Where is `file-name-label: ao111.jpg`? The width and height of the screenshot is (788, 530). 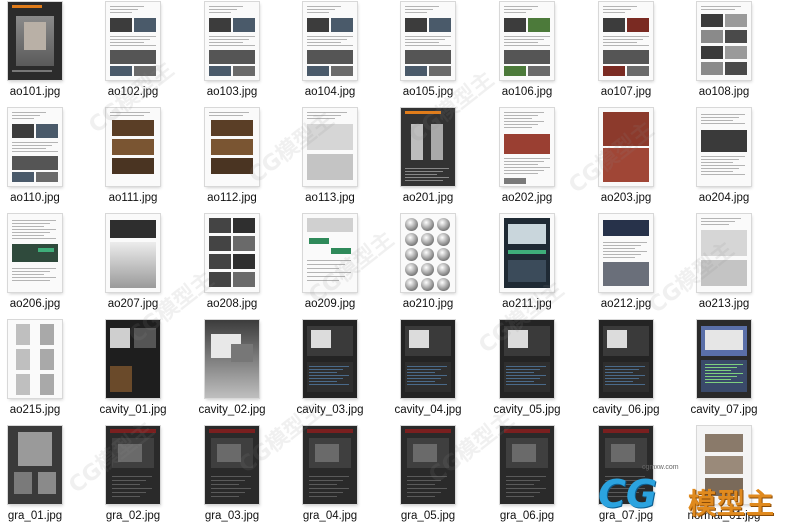
file-name-label: ao111.jpg is located at coordinates (133, 198).